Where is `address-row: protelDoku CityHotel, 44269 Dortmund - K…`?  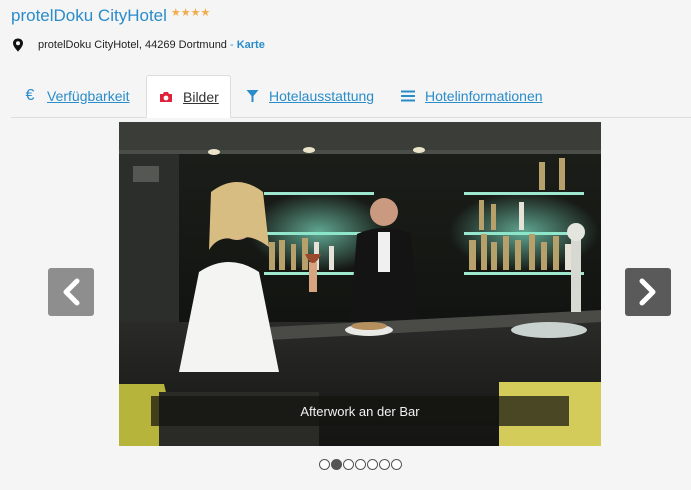
address-row: protelDoku CityHotel, 44269 Dortmund - K… is located at coordinates (138, 45).